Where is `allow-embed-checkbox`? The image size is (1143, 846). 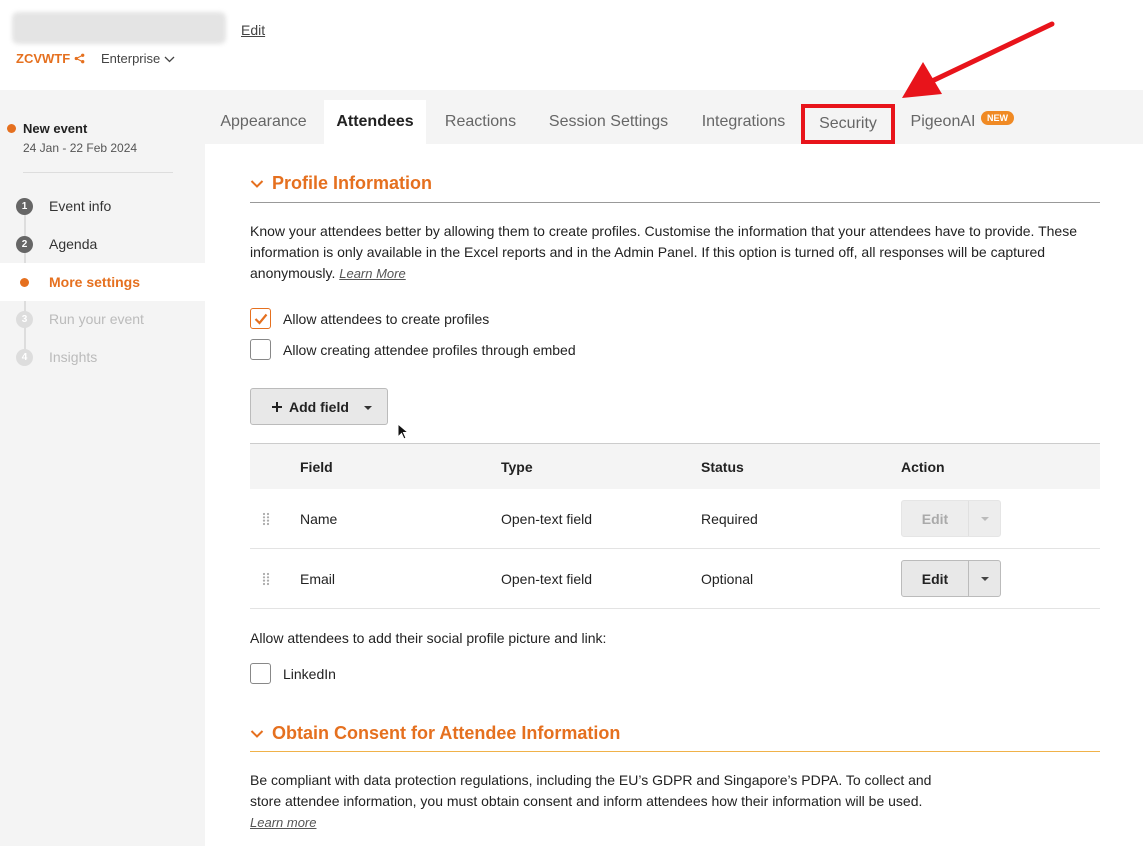 allow-embed-checkbox is located at coordinates (260, 349).